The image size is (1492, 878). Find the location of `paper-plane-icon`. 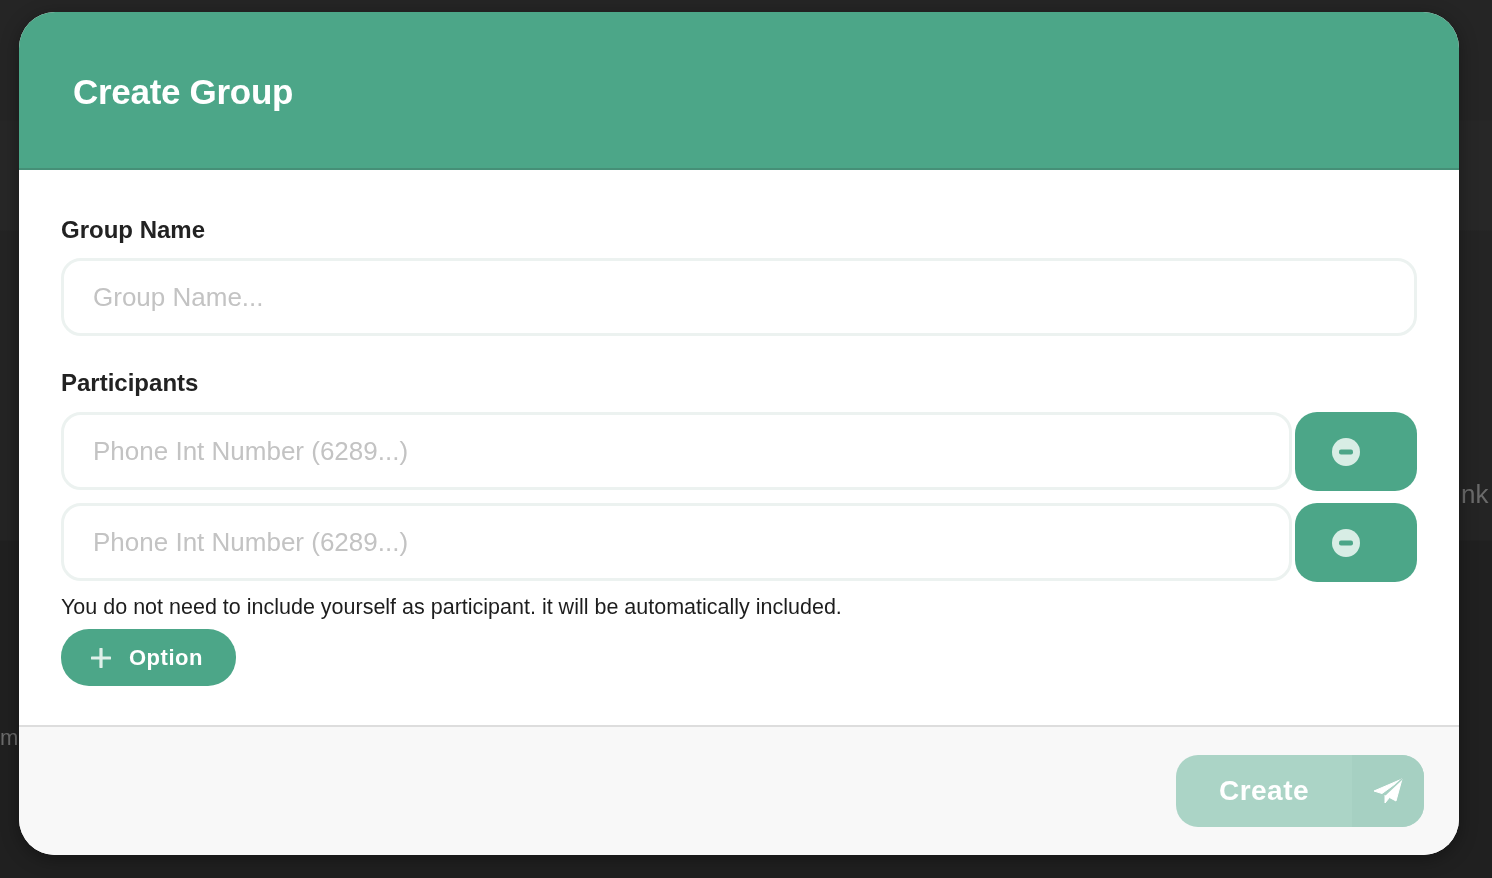

paper-plane-icon is located at coordinates (1388, 791).